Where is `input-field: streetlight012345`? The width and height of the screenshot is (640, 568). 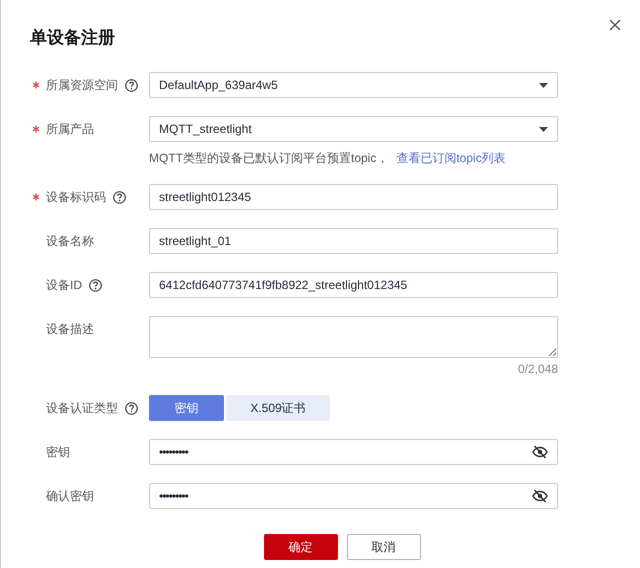 input-field: streetlight012345 is located at coordinates (353, 197).